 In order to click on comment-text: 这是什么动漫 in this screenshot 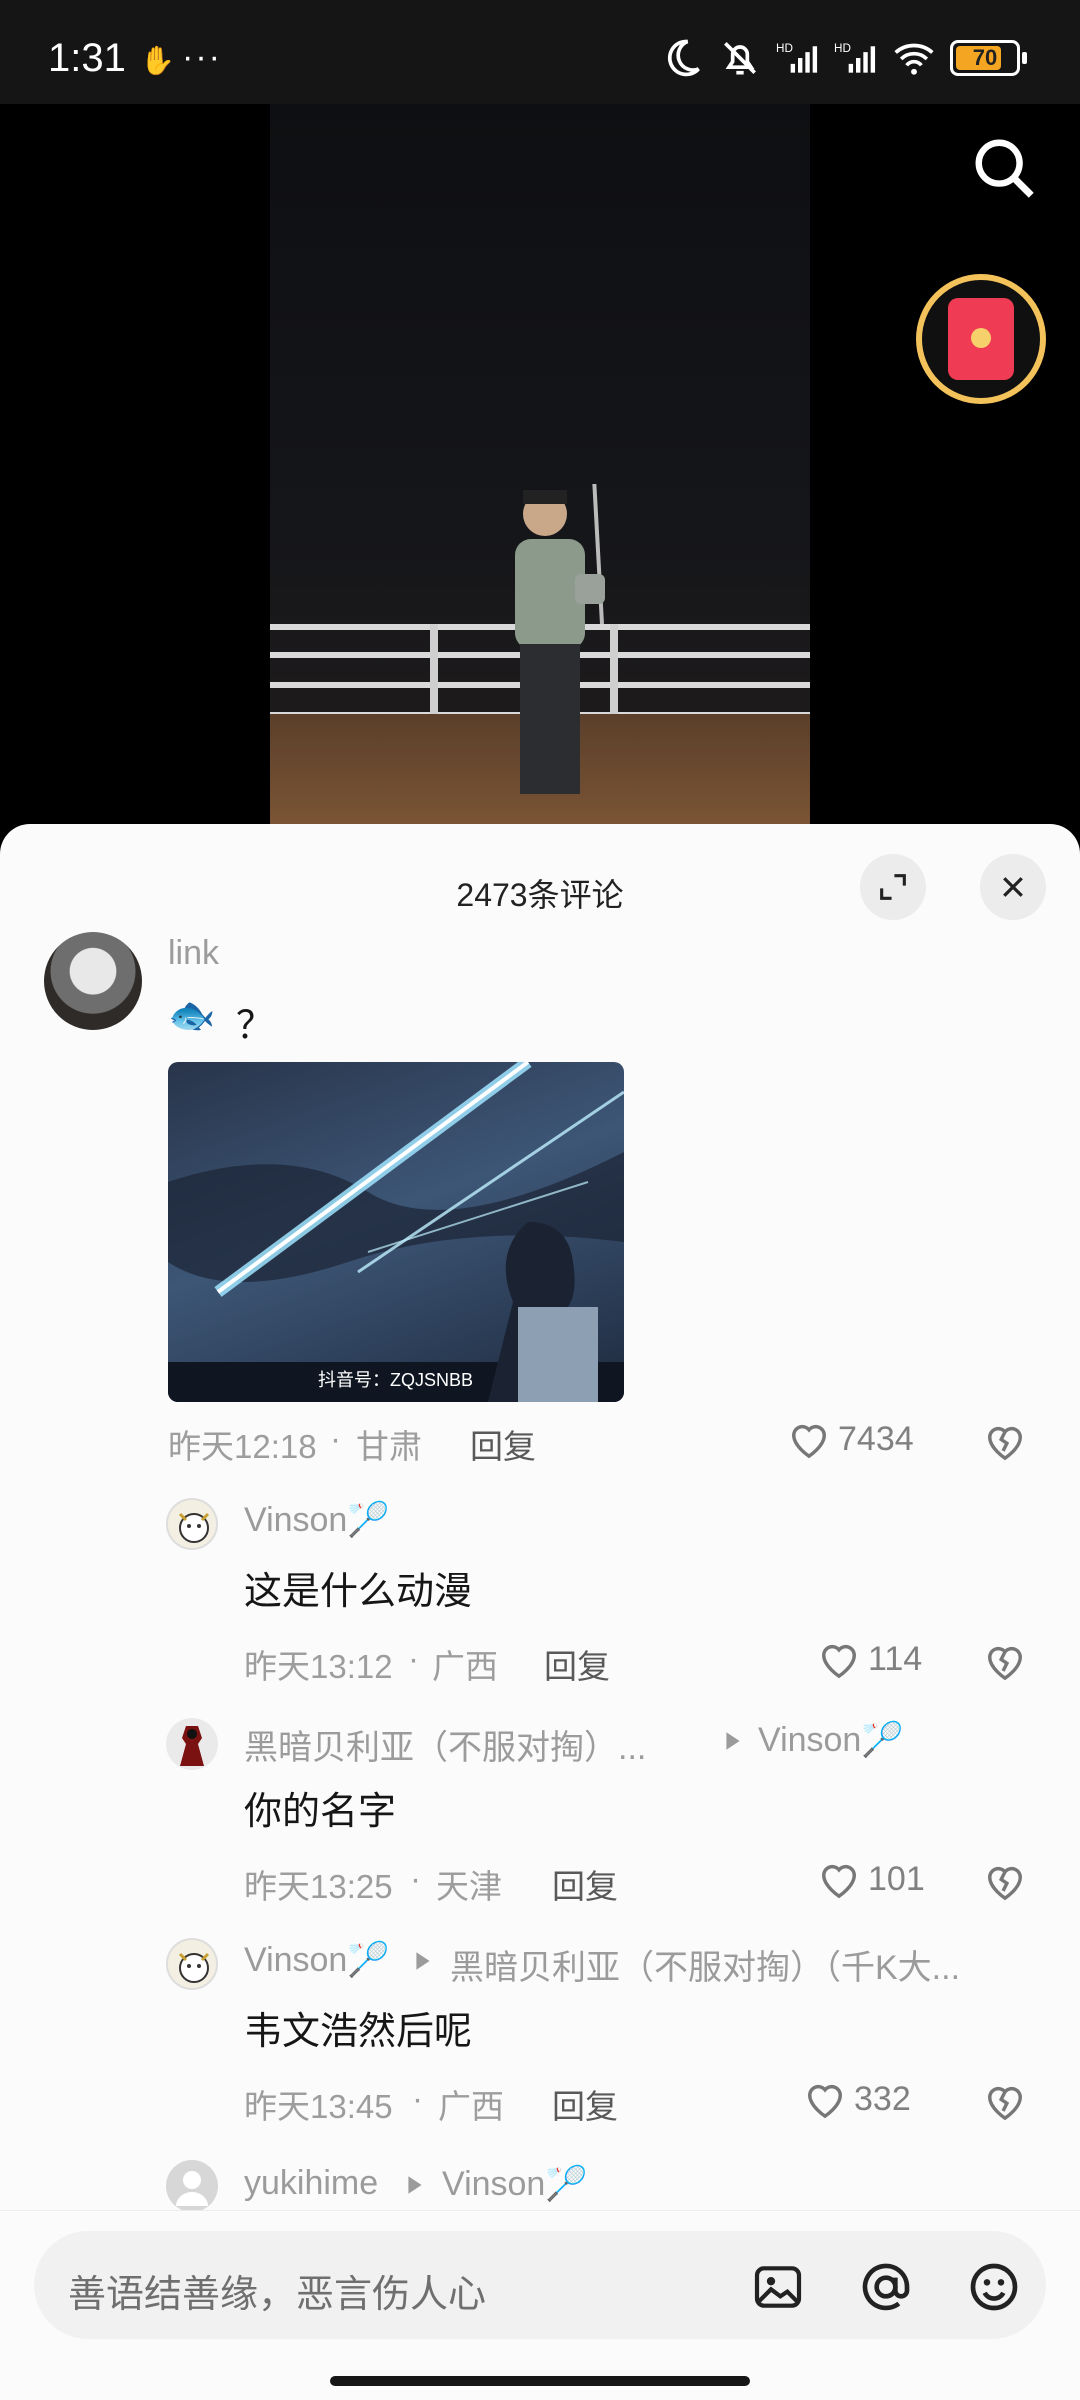, I will do `click(358, 1592)`.